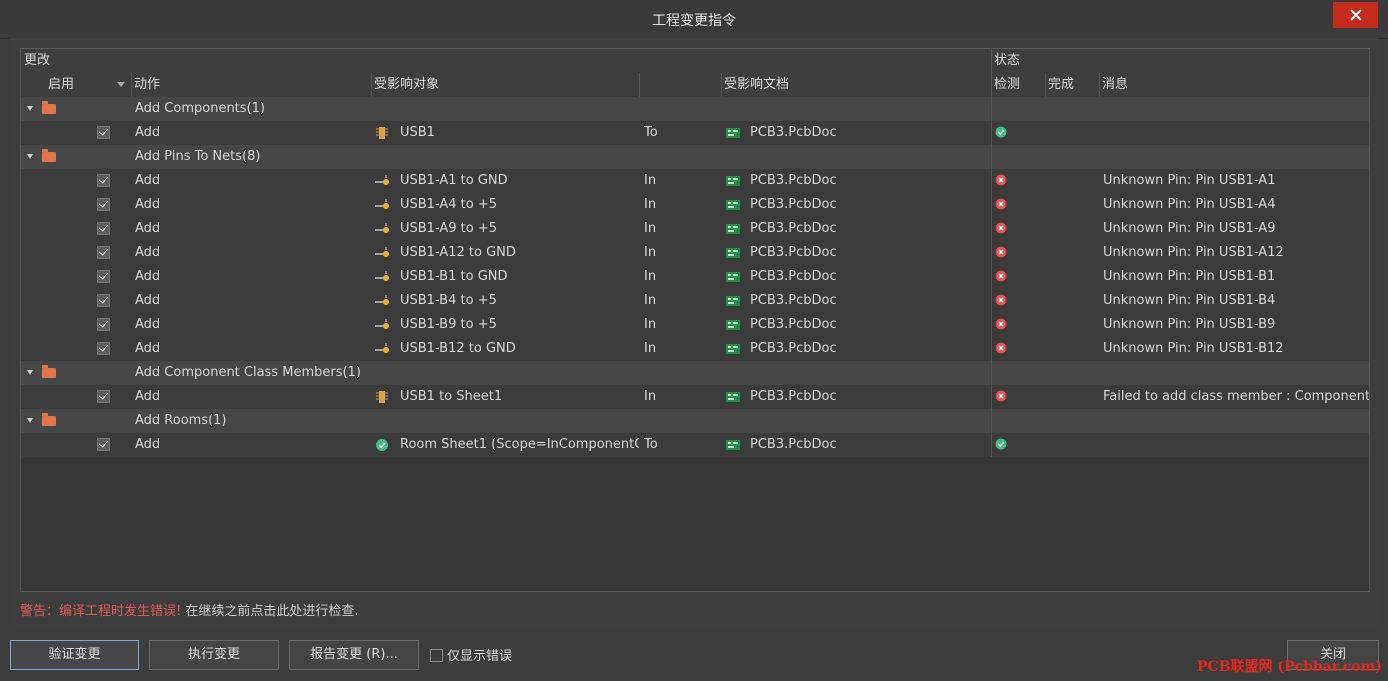 This screenshot has height=681, width=1388. What do you see at coordinates (271, 611) in the screenshot?
I see `warning-link: 在继续之前点击此处进行检查.` at bounding box center [271, 611].